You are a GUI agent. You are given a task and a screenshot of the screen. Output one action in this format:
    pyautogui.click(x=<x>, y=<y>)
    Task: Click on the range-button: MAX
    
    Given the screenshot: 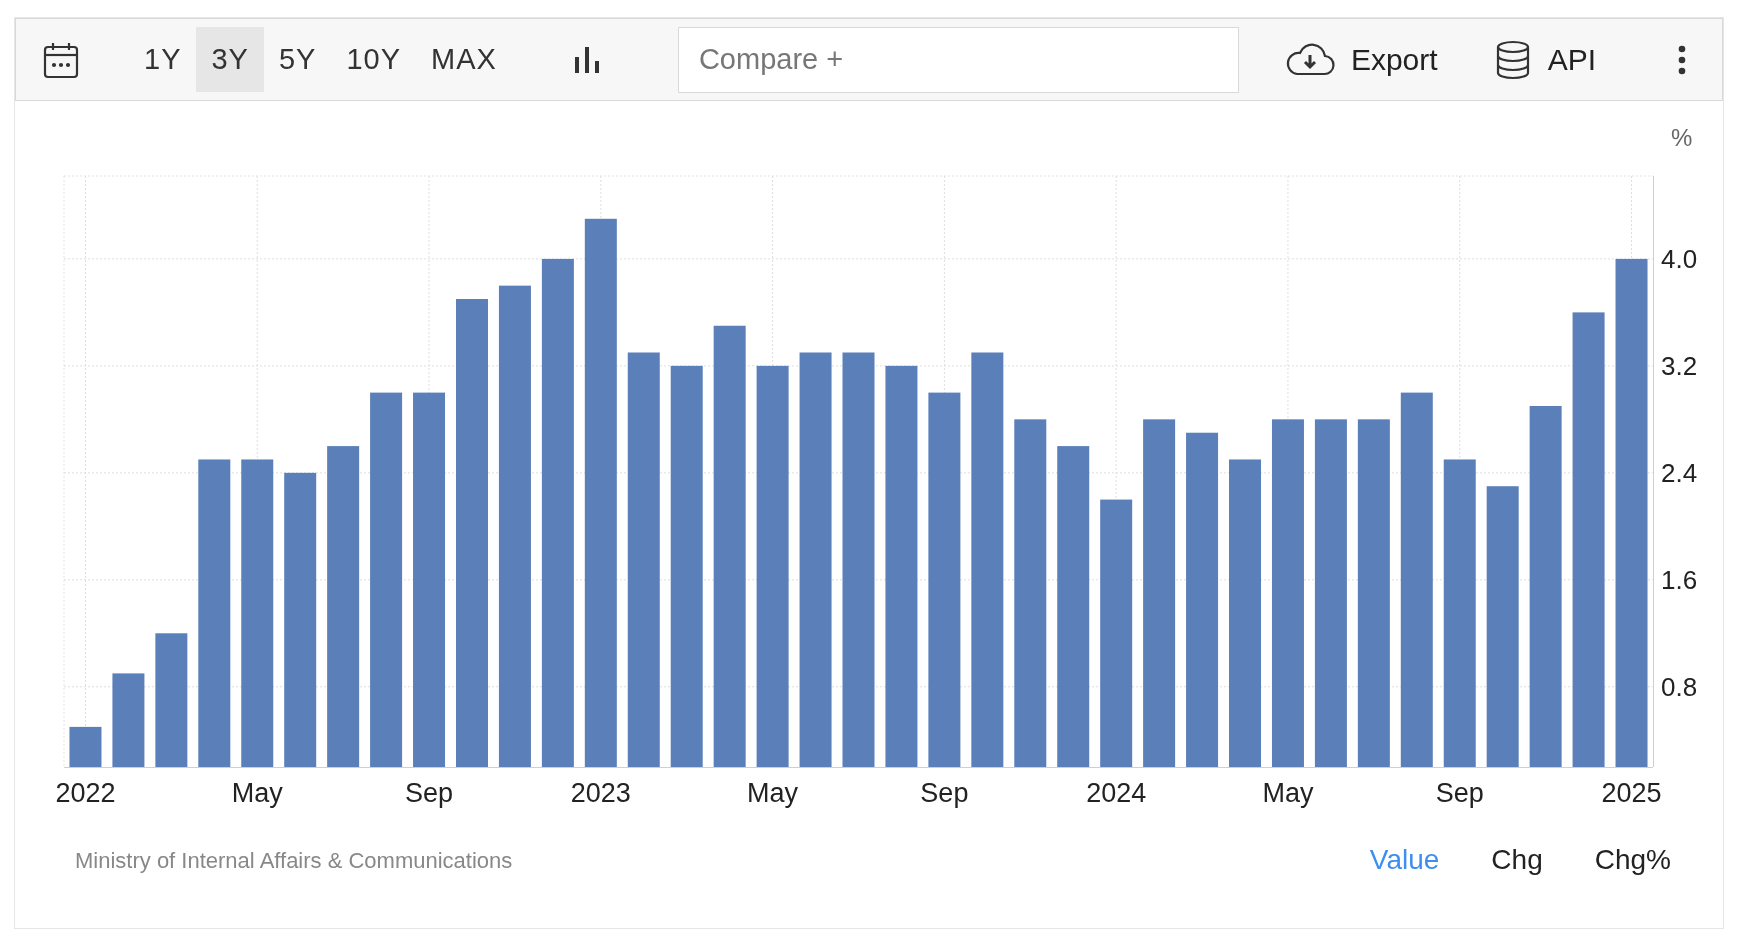 What is the action you would take?
    pyautogui.click(x=464, y=59)
    